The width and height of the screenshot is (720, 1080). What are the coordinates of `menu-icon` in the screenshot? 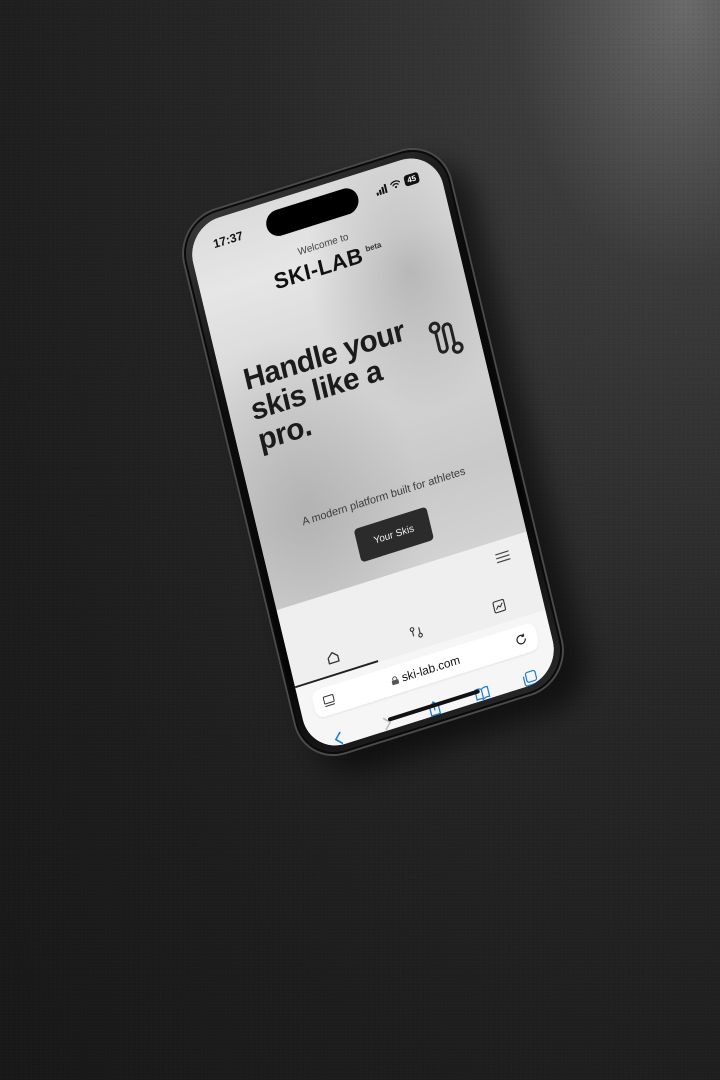 It's located at (503, 557).